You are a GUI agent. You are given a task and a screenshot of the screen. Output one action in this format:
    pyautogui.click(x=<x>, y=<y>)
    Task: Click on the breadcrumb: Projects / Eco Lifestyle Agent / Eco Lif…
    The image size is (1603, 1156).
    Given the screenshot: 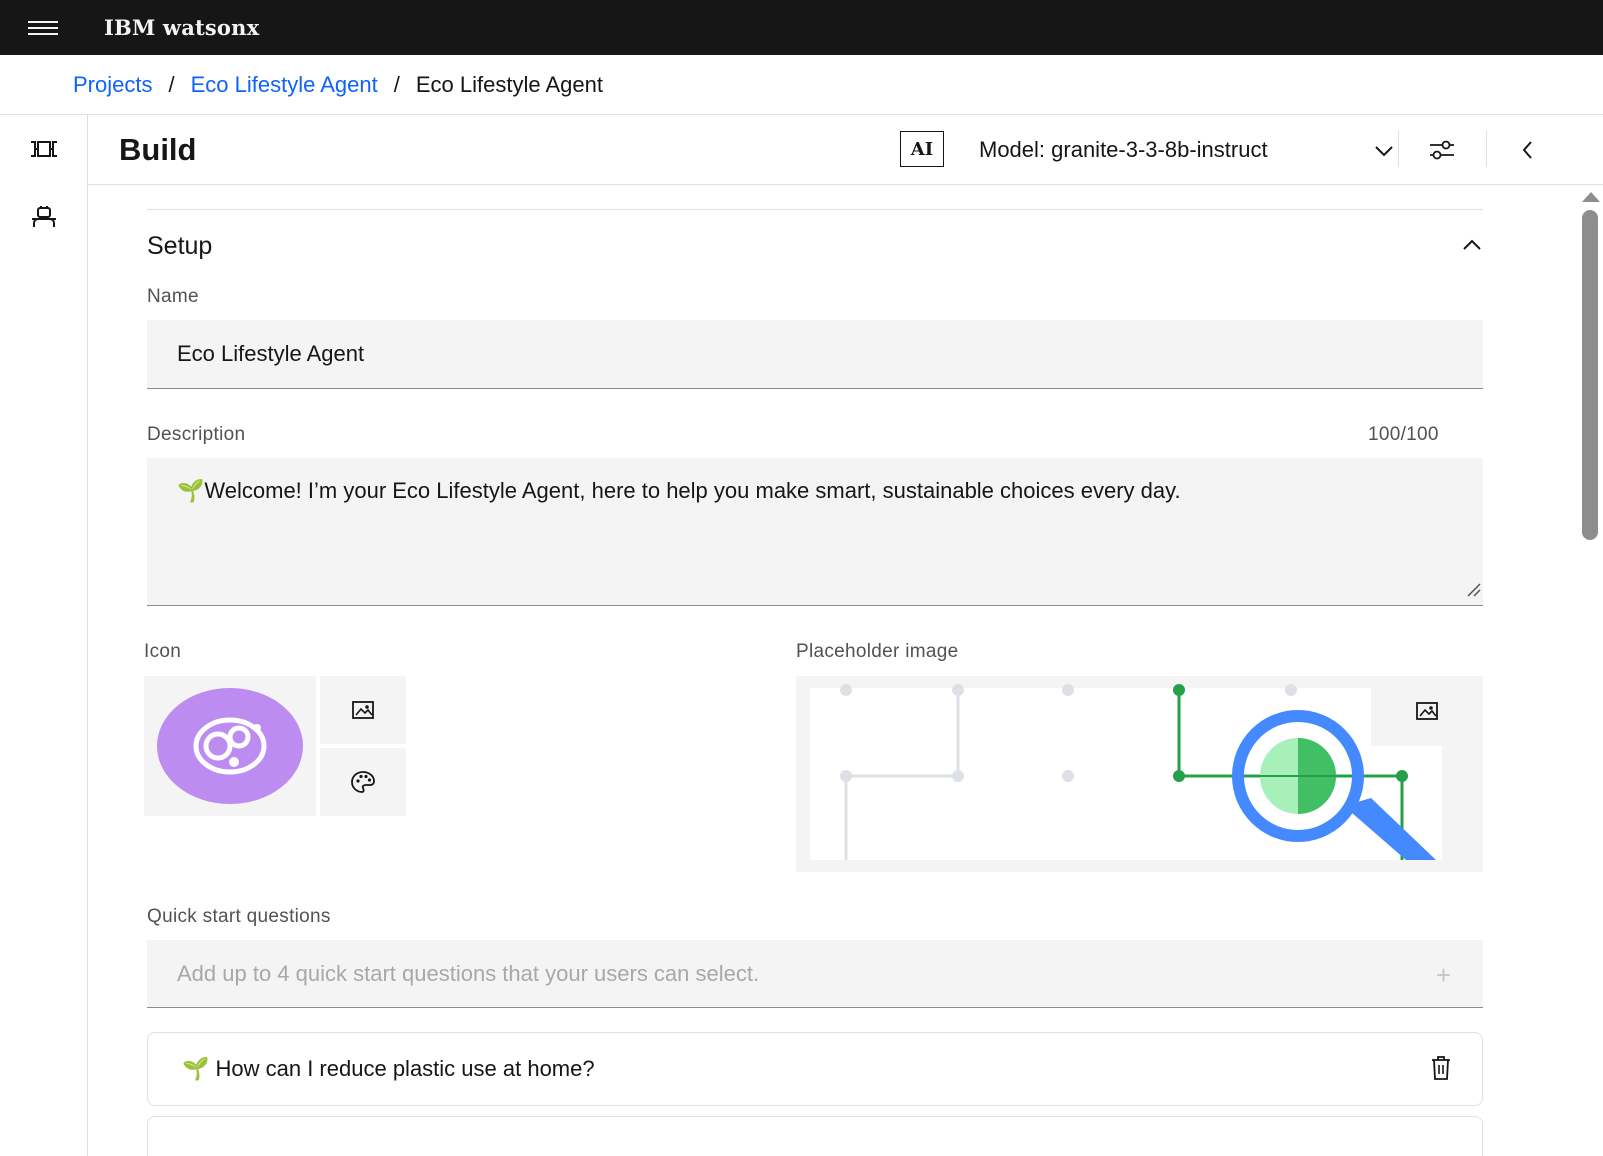 What is the action you would take?
    pyautogui.click(x=801, y=85)
    